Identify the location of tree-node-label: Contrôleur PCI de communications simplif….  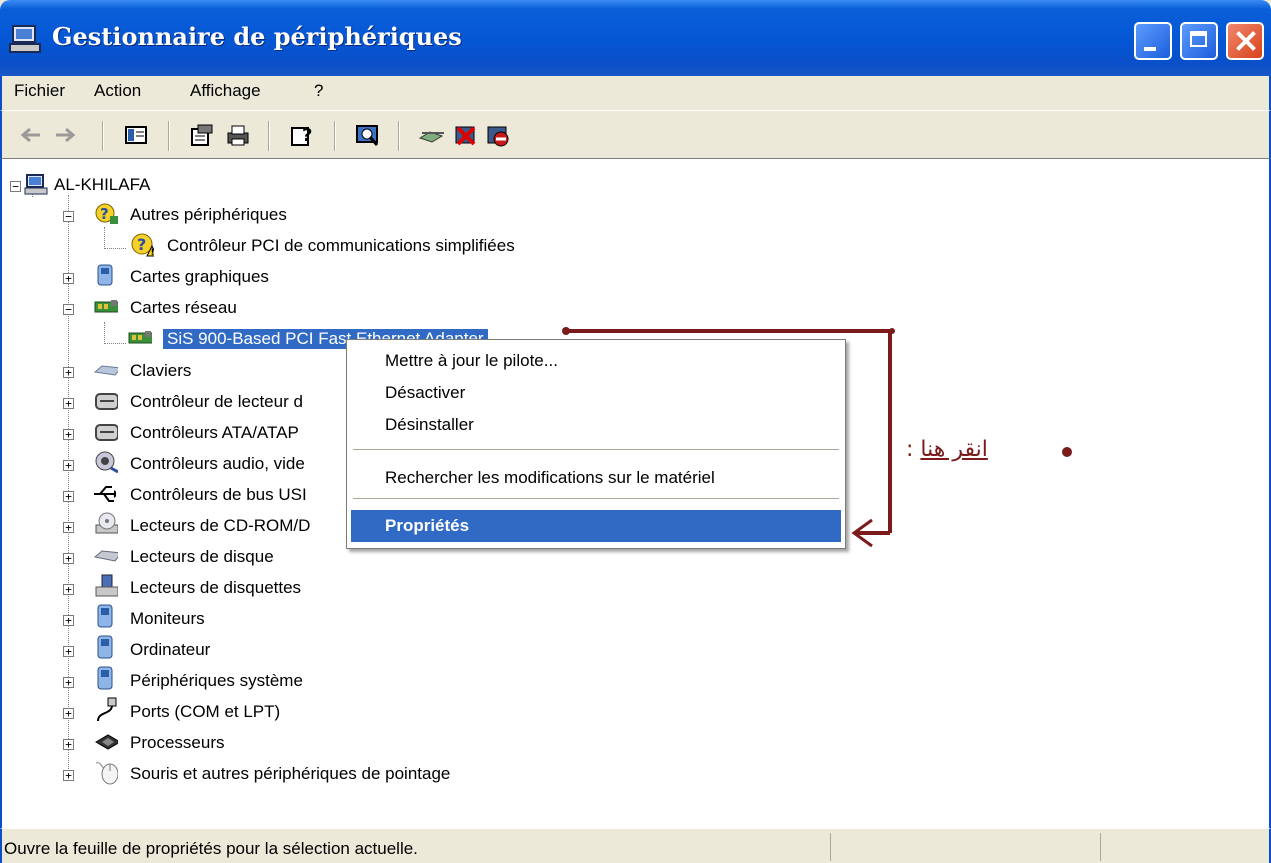
(341, 246).